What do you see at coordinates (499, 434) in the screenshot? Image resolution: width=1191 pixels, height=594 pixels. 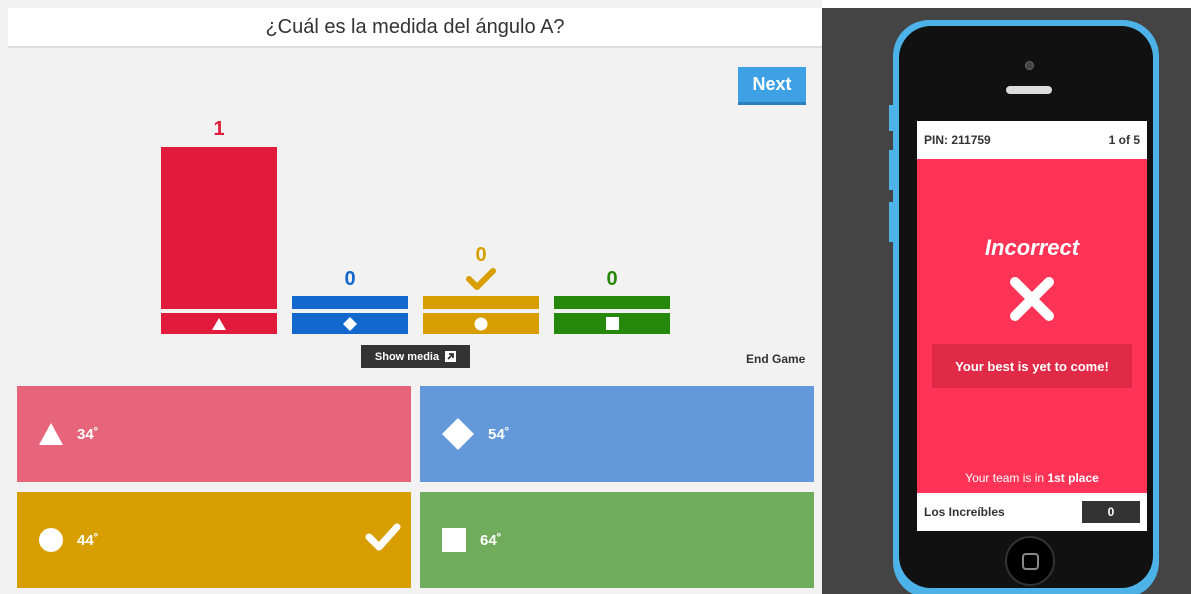 I see `answer-label: 54˚` at bounding box center [499, 434].